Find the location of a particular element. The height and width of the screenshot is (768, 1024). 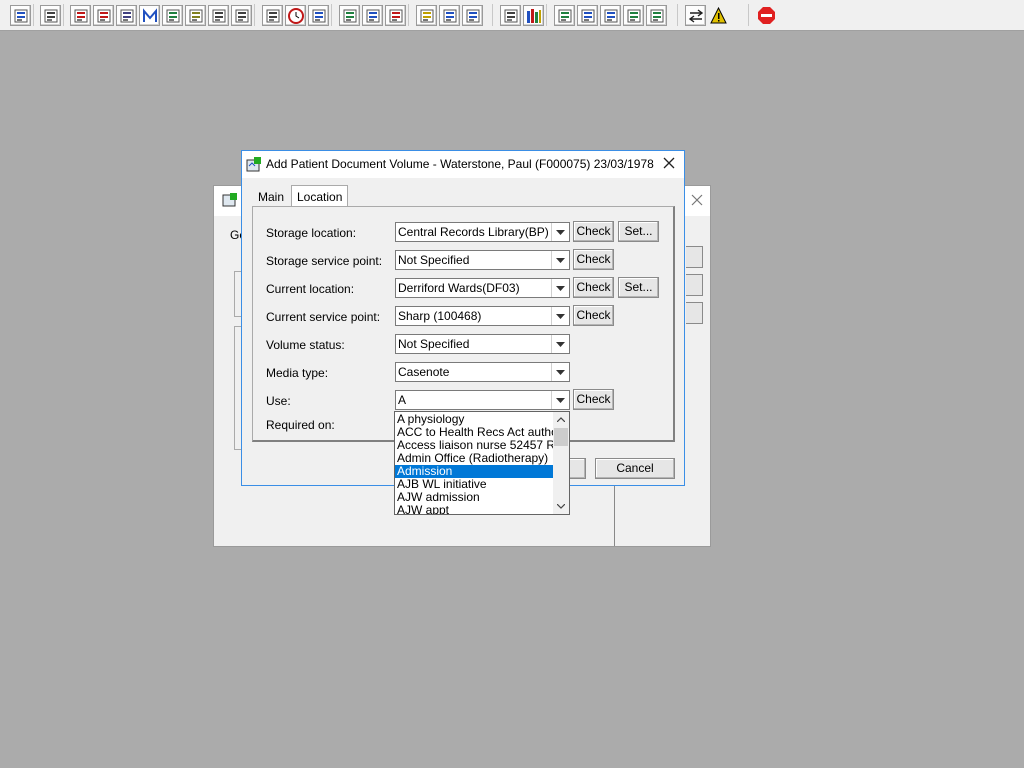

dropdown-option: AJB WL initiative is located at coordinates (474, 484).